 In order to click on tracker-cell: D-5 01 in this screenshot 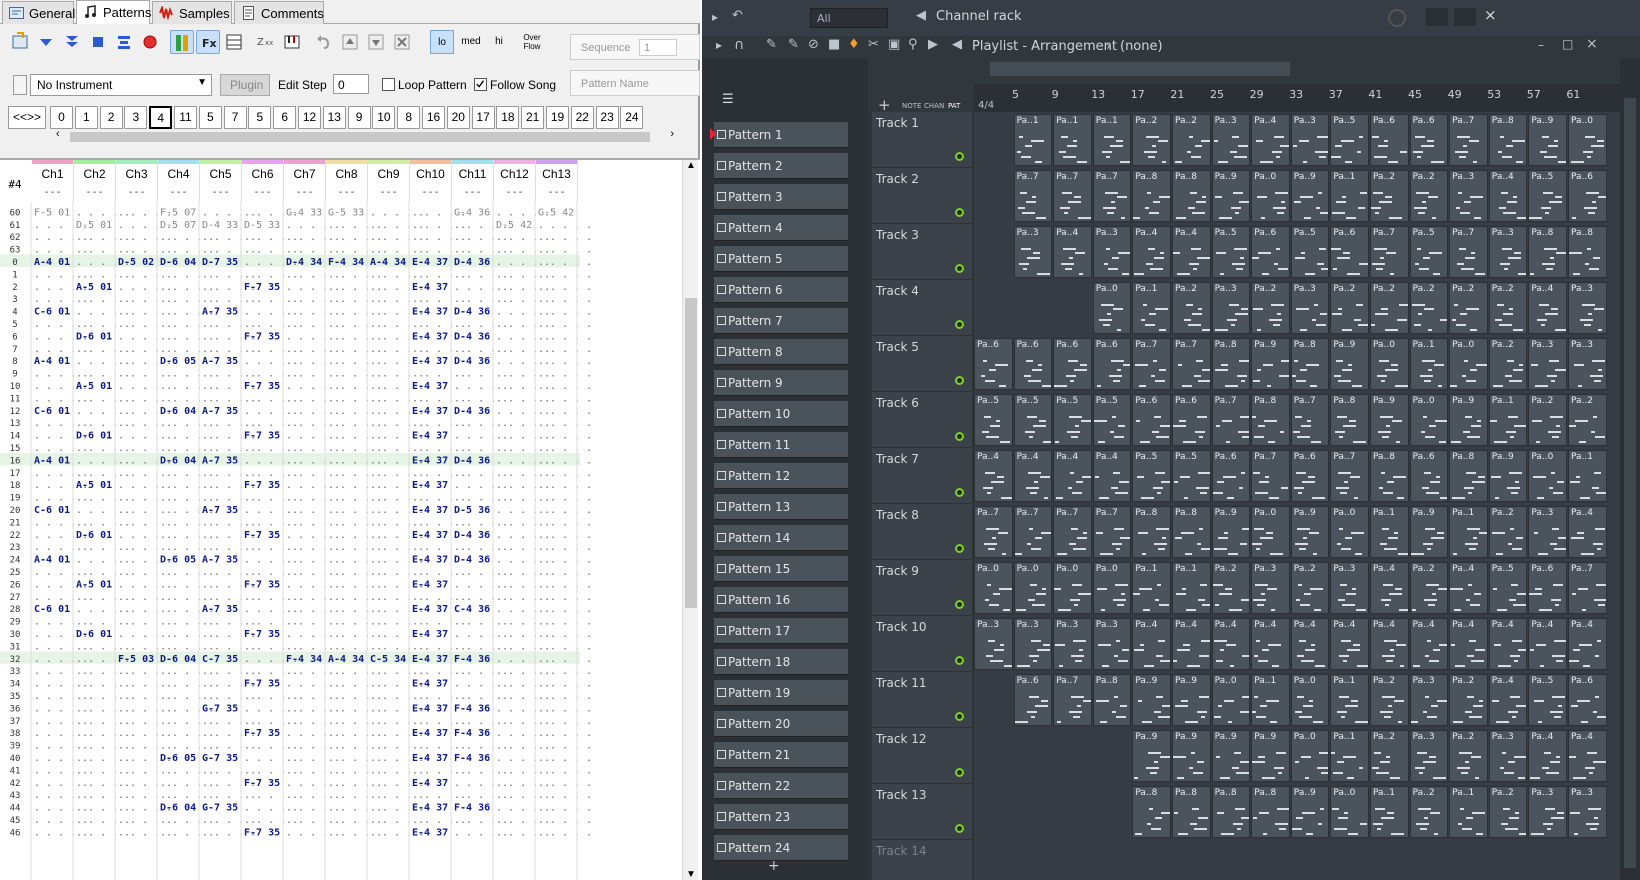, I will do `click(94, 225)`.